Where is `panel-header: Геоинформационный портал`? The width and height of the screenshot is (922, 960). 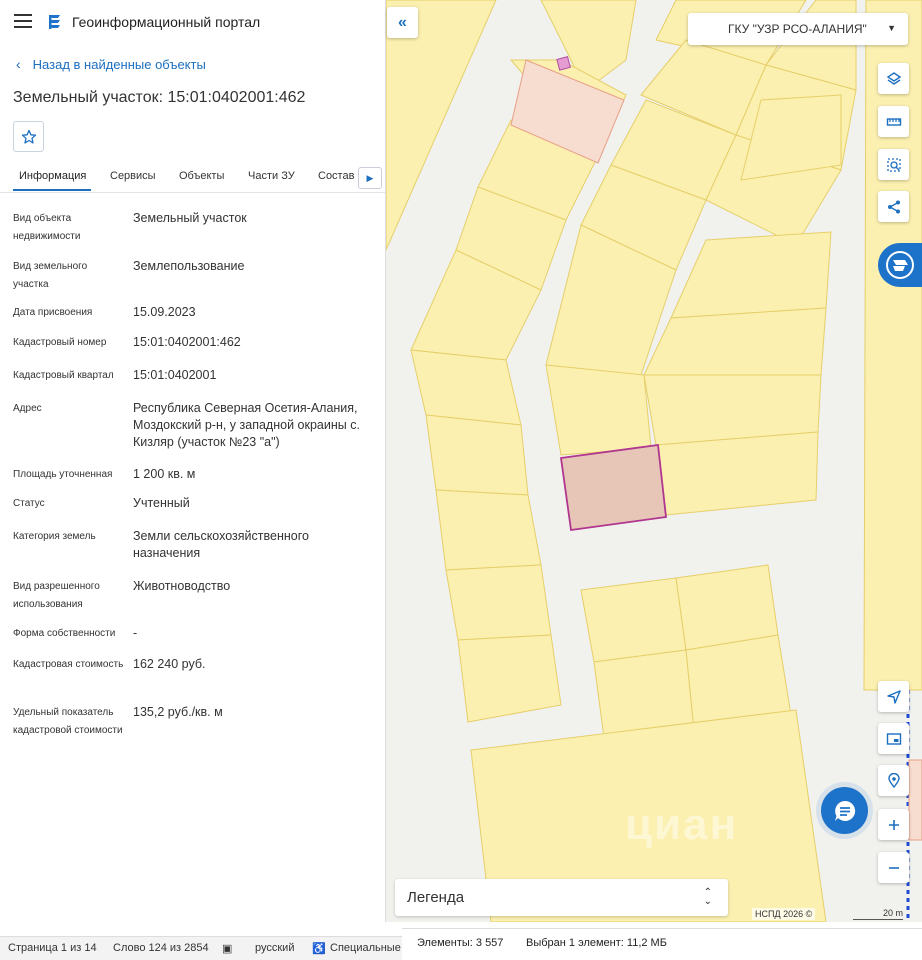
panel-header: Геоинформационный портал is located at coordinates (192, 22).